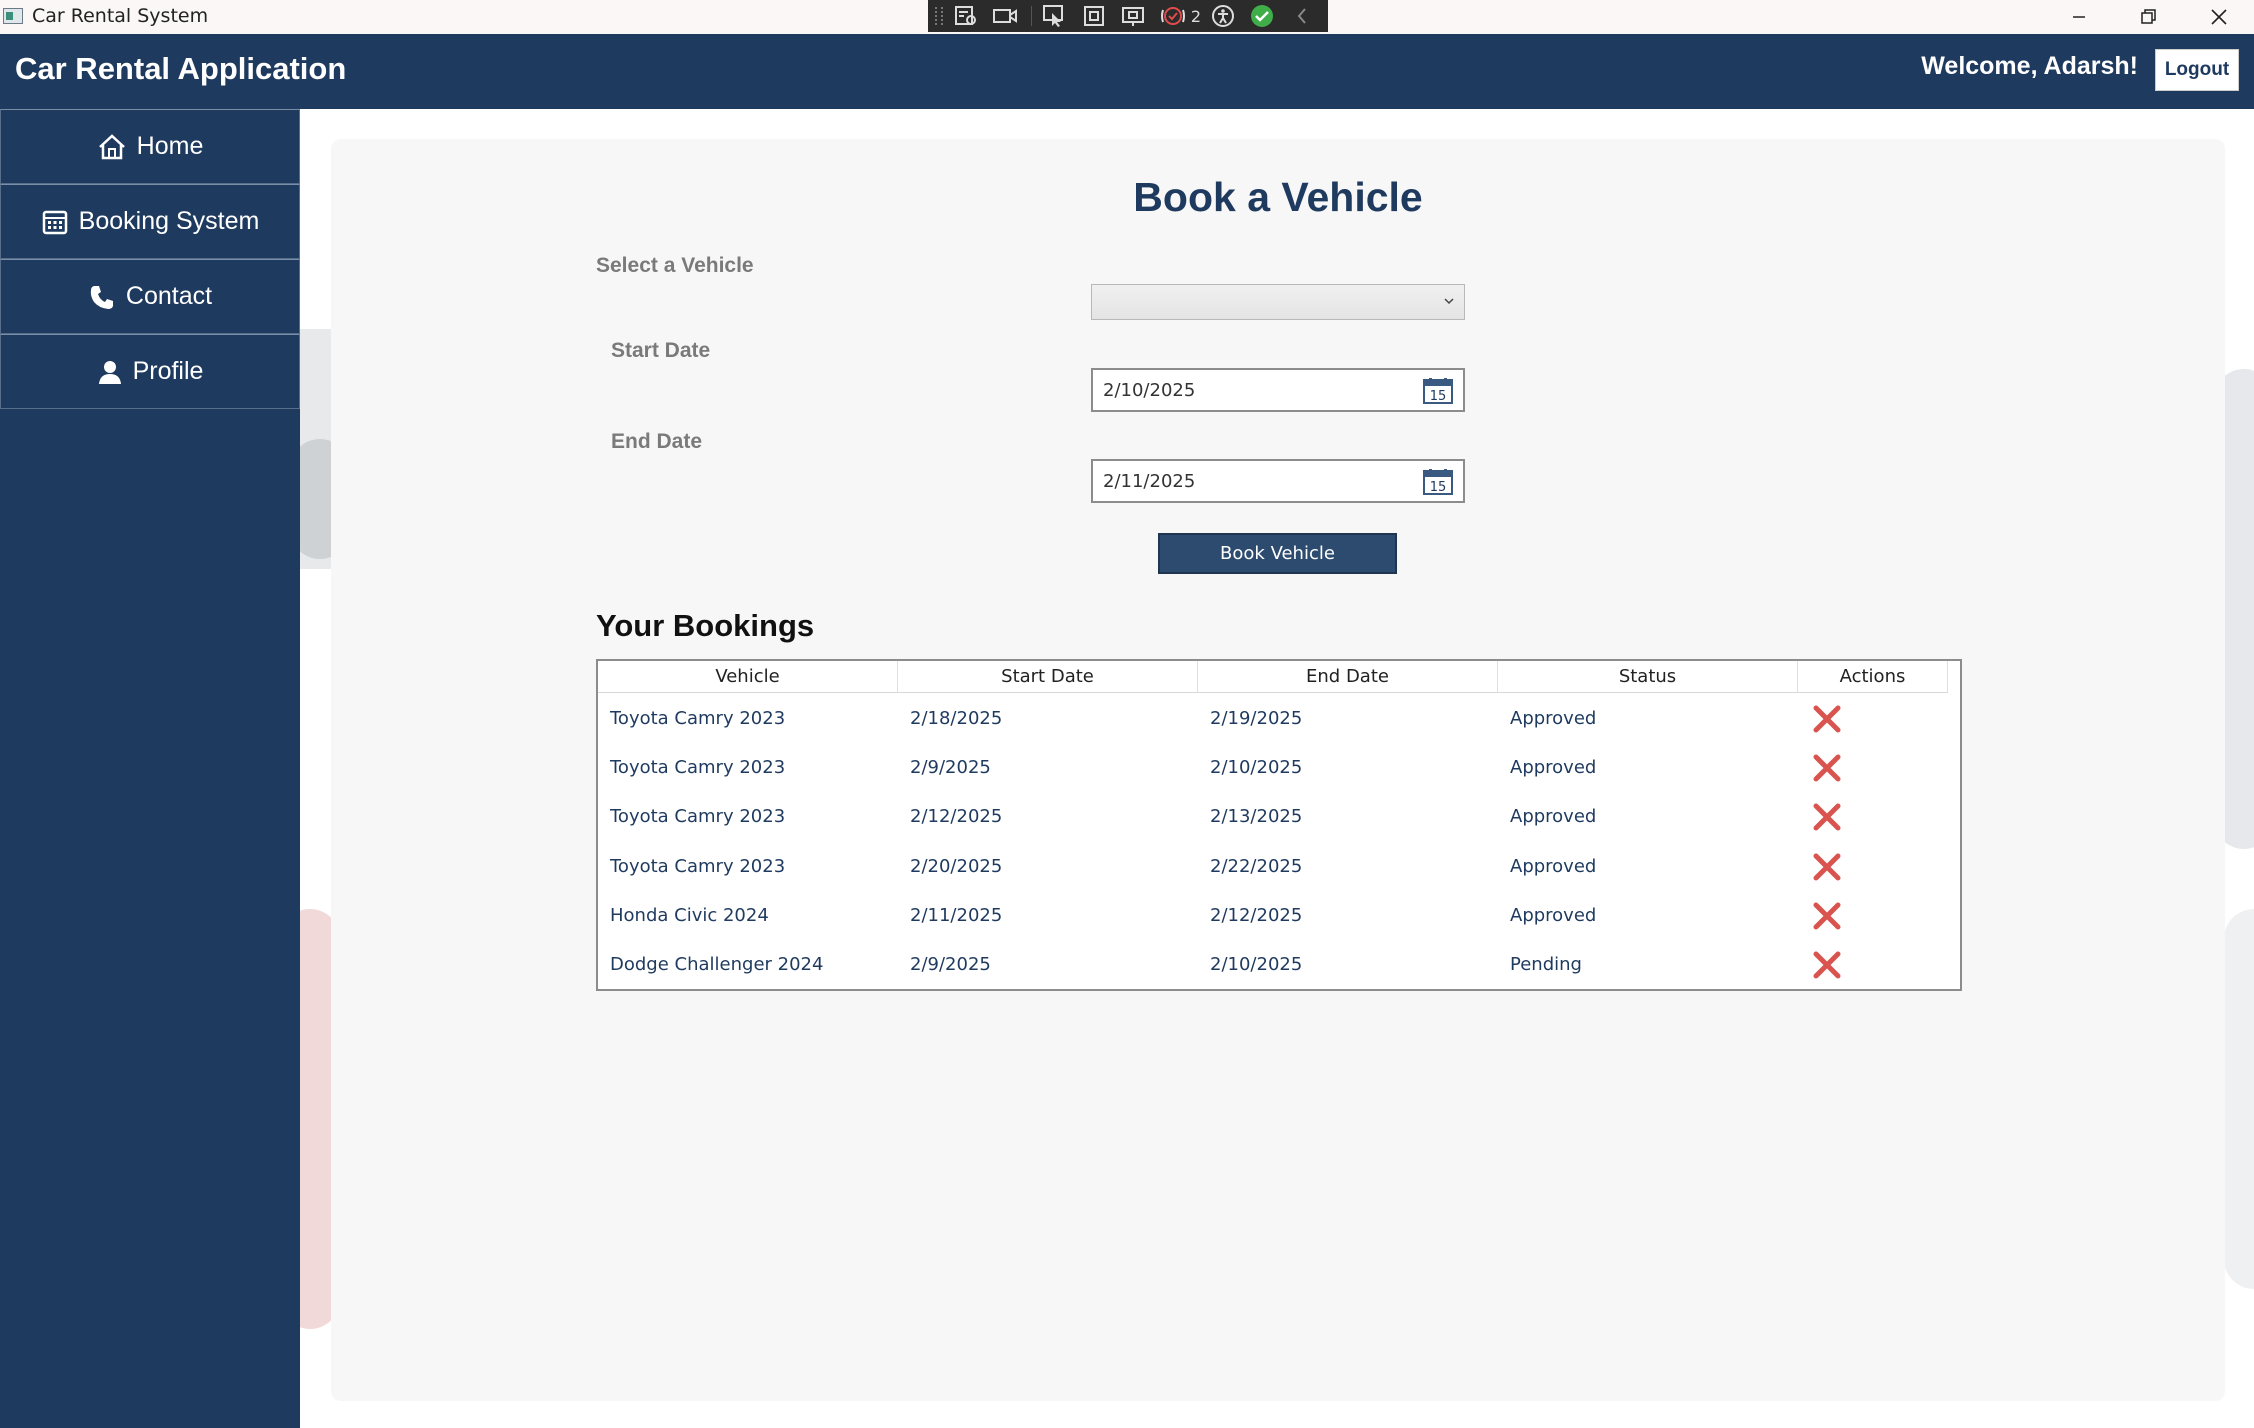 The image size is (2254, 1428). What do you see at coordinates (13, 16) in the screenshot?
I see `app-window-icon` at bounding box center [13, 16].